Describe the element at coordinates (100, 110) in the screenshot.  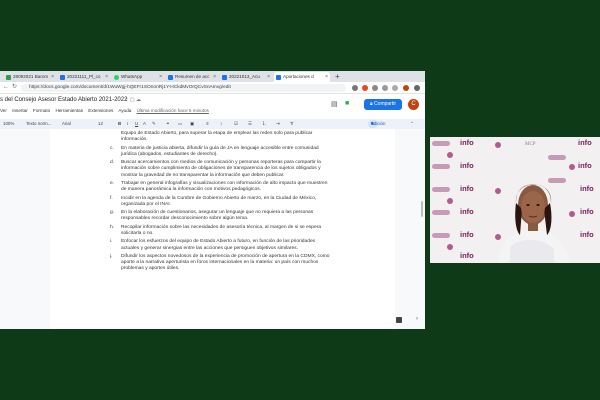
I see `menu-extensiones: Extensiones` at that location.